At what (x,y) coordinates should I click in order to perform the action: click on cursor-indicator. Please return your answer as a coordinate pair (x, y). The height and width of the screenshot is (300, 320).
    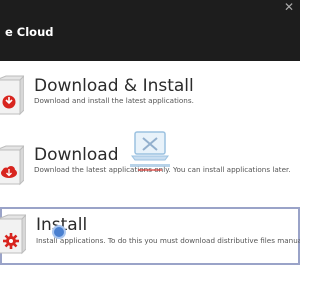
    Looking at the image, I should click on (59, 232).